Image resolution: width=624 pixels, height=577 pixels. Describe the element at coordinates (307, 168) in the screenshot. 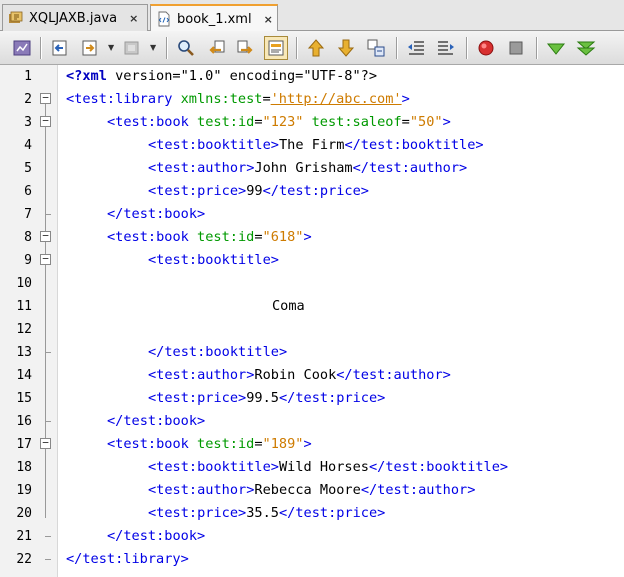

I see `code-text: <test:author>John Grisham</test:author>` at that location.